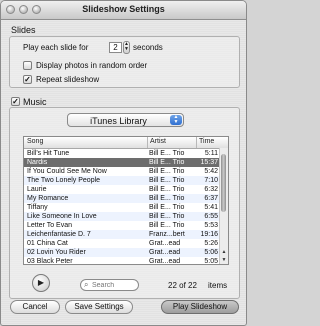 This screenshot has width=320, height=326. I want to click on cell-song: Tiffany, so click(37, 207).